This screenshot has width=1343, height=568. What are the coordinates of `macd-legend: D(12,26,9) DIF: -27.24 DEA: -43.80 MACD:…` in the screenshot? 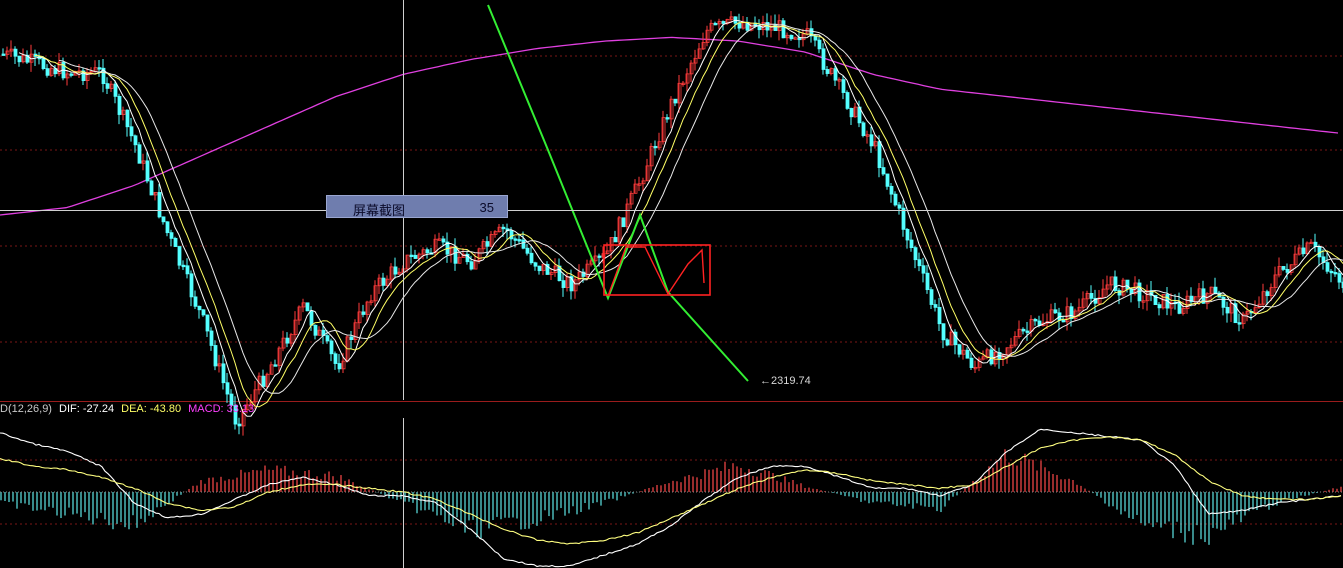 It's located at (129, 409).